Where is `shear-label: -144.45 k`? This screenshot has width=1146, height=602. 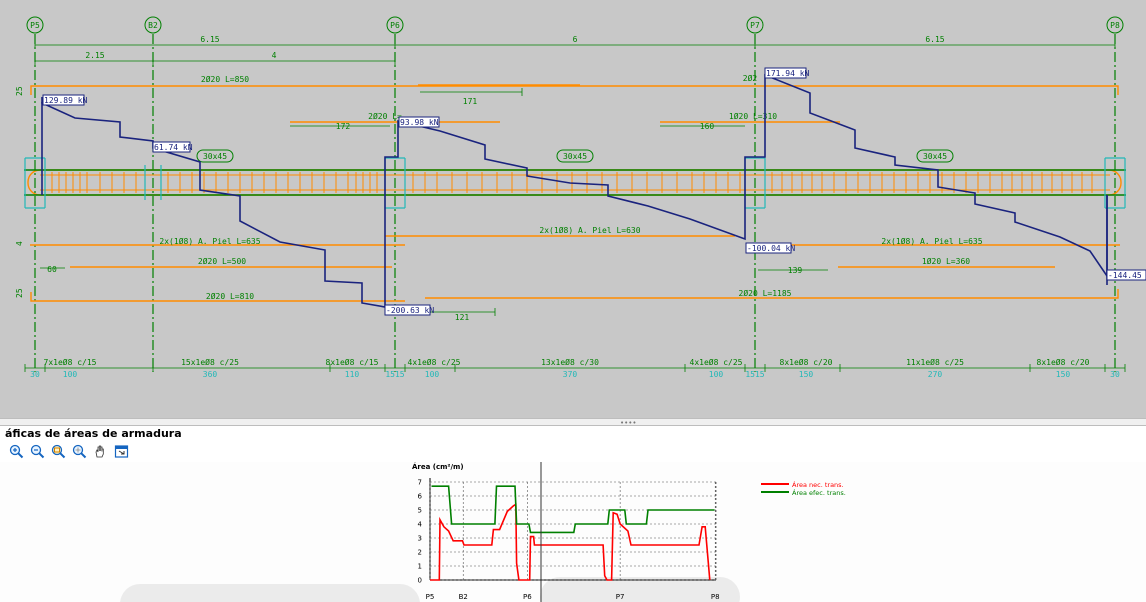 shear-label: -144.45 k is located at coordinates (1127, 275).